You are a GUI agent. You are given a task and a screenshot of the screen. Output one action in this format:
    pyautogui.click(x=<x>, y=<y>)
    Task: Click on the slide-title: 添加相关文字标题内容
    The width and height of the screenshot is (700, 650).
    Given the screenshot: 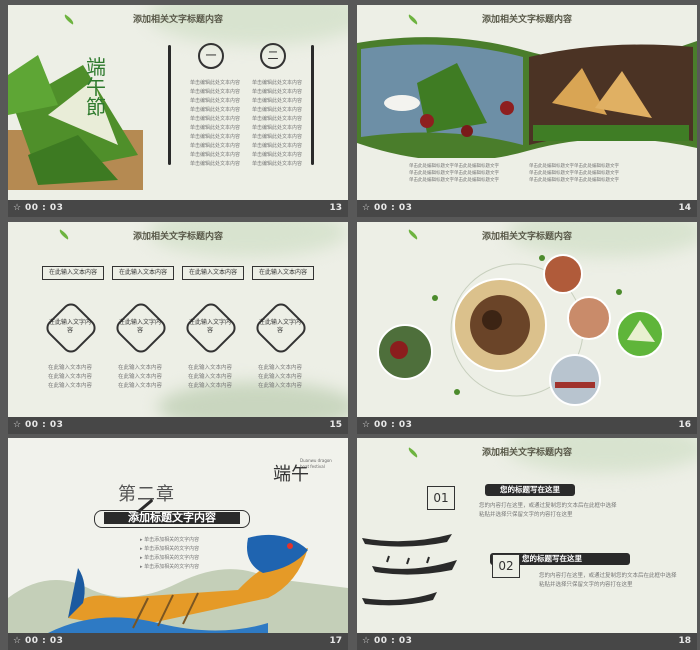 What is the action you would take?
    pyautogui.click(x=177, y=20)
    